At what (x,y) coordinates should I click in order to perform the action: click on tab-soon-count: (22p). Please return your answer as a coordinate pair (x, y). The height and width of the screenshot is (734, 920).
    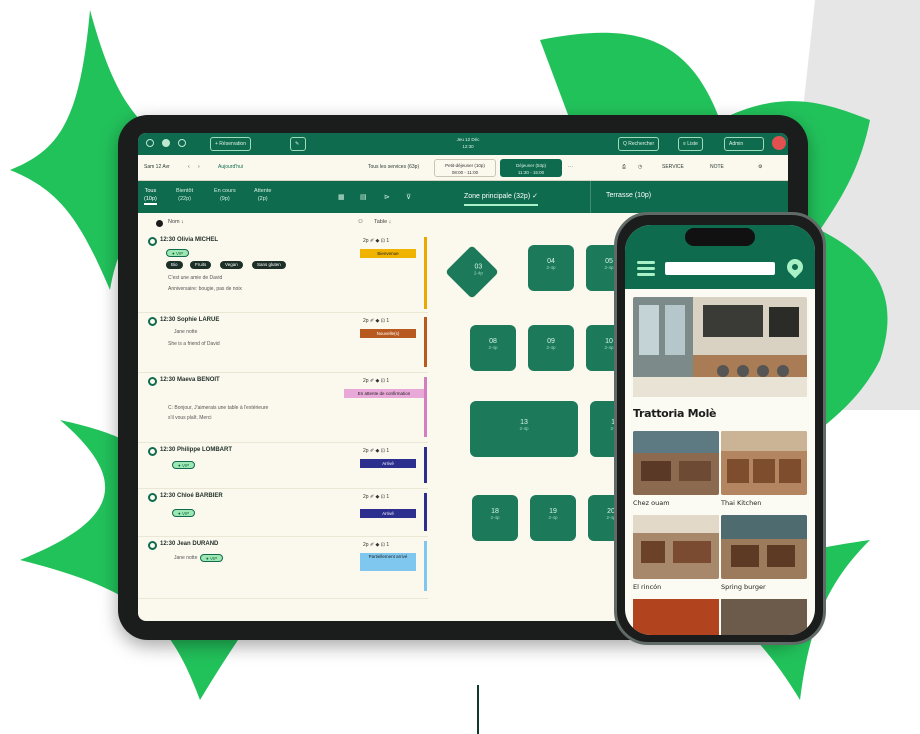
    Looking at the image, I should click on (184, 199).